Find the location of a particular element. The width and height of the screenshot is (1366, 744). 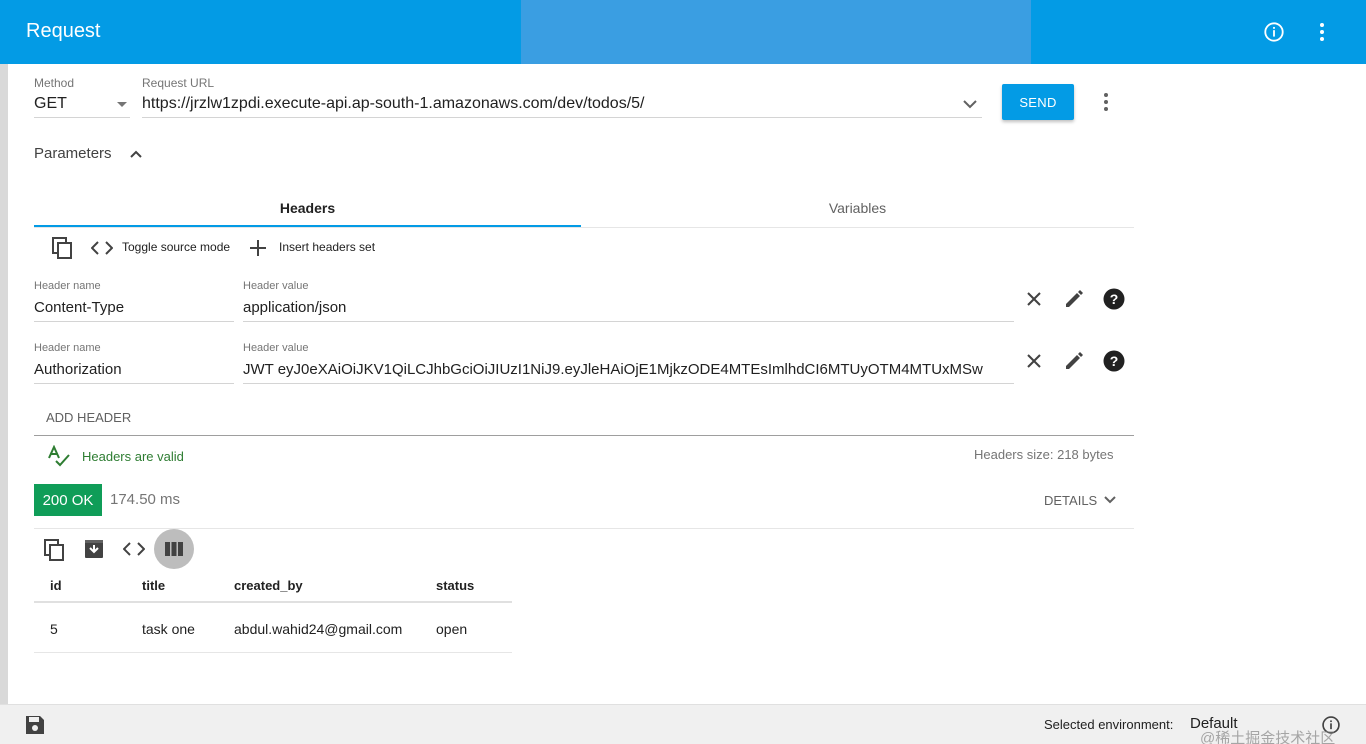

header-name-input: Authorization is located at coordinates (78, 369).